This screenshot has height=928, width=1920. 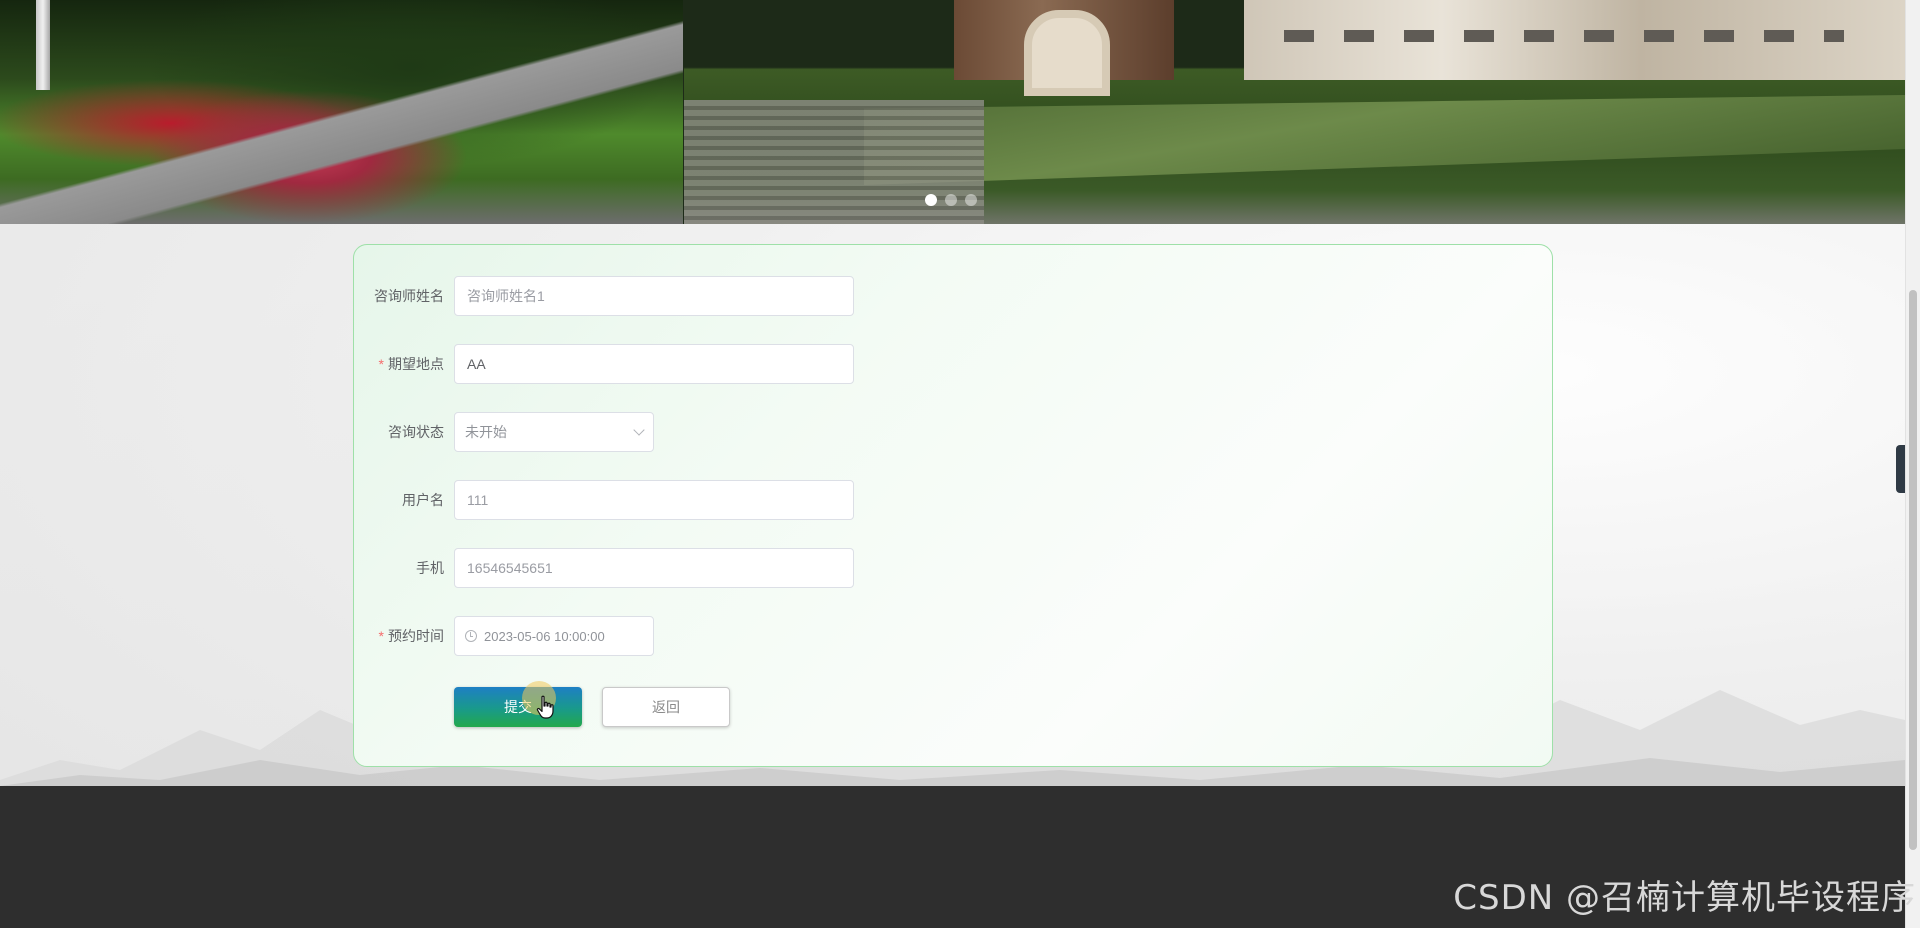 What do you see at coordinates (471, 636) in the screenshot?
I see `clock-icon` at bounding box center [471, 636].